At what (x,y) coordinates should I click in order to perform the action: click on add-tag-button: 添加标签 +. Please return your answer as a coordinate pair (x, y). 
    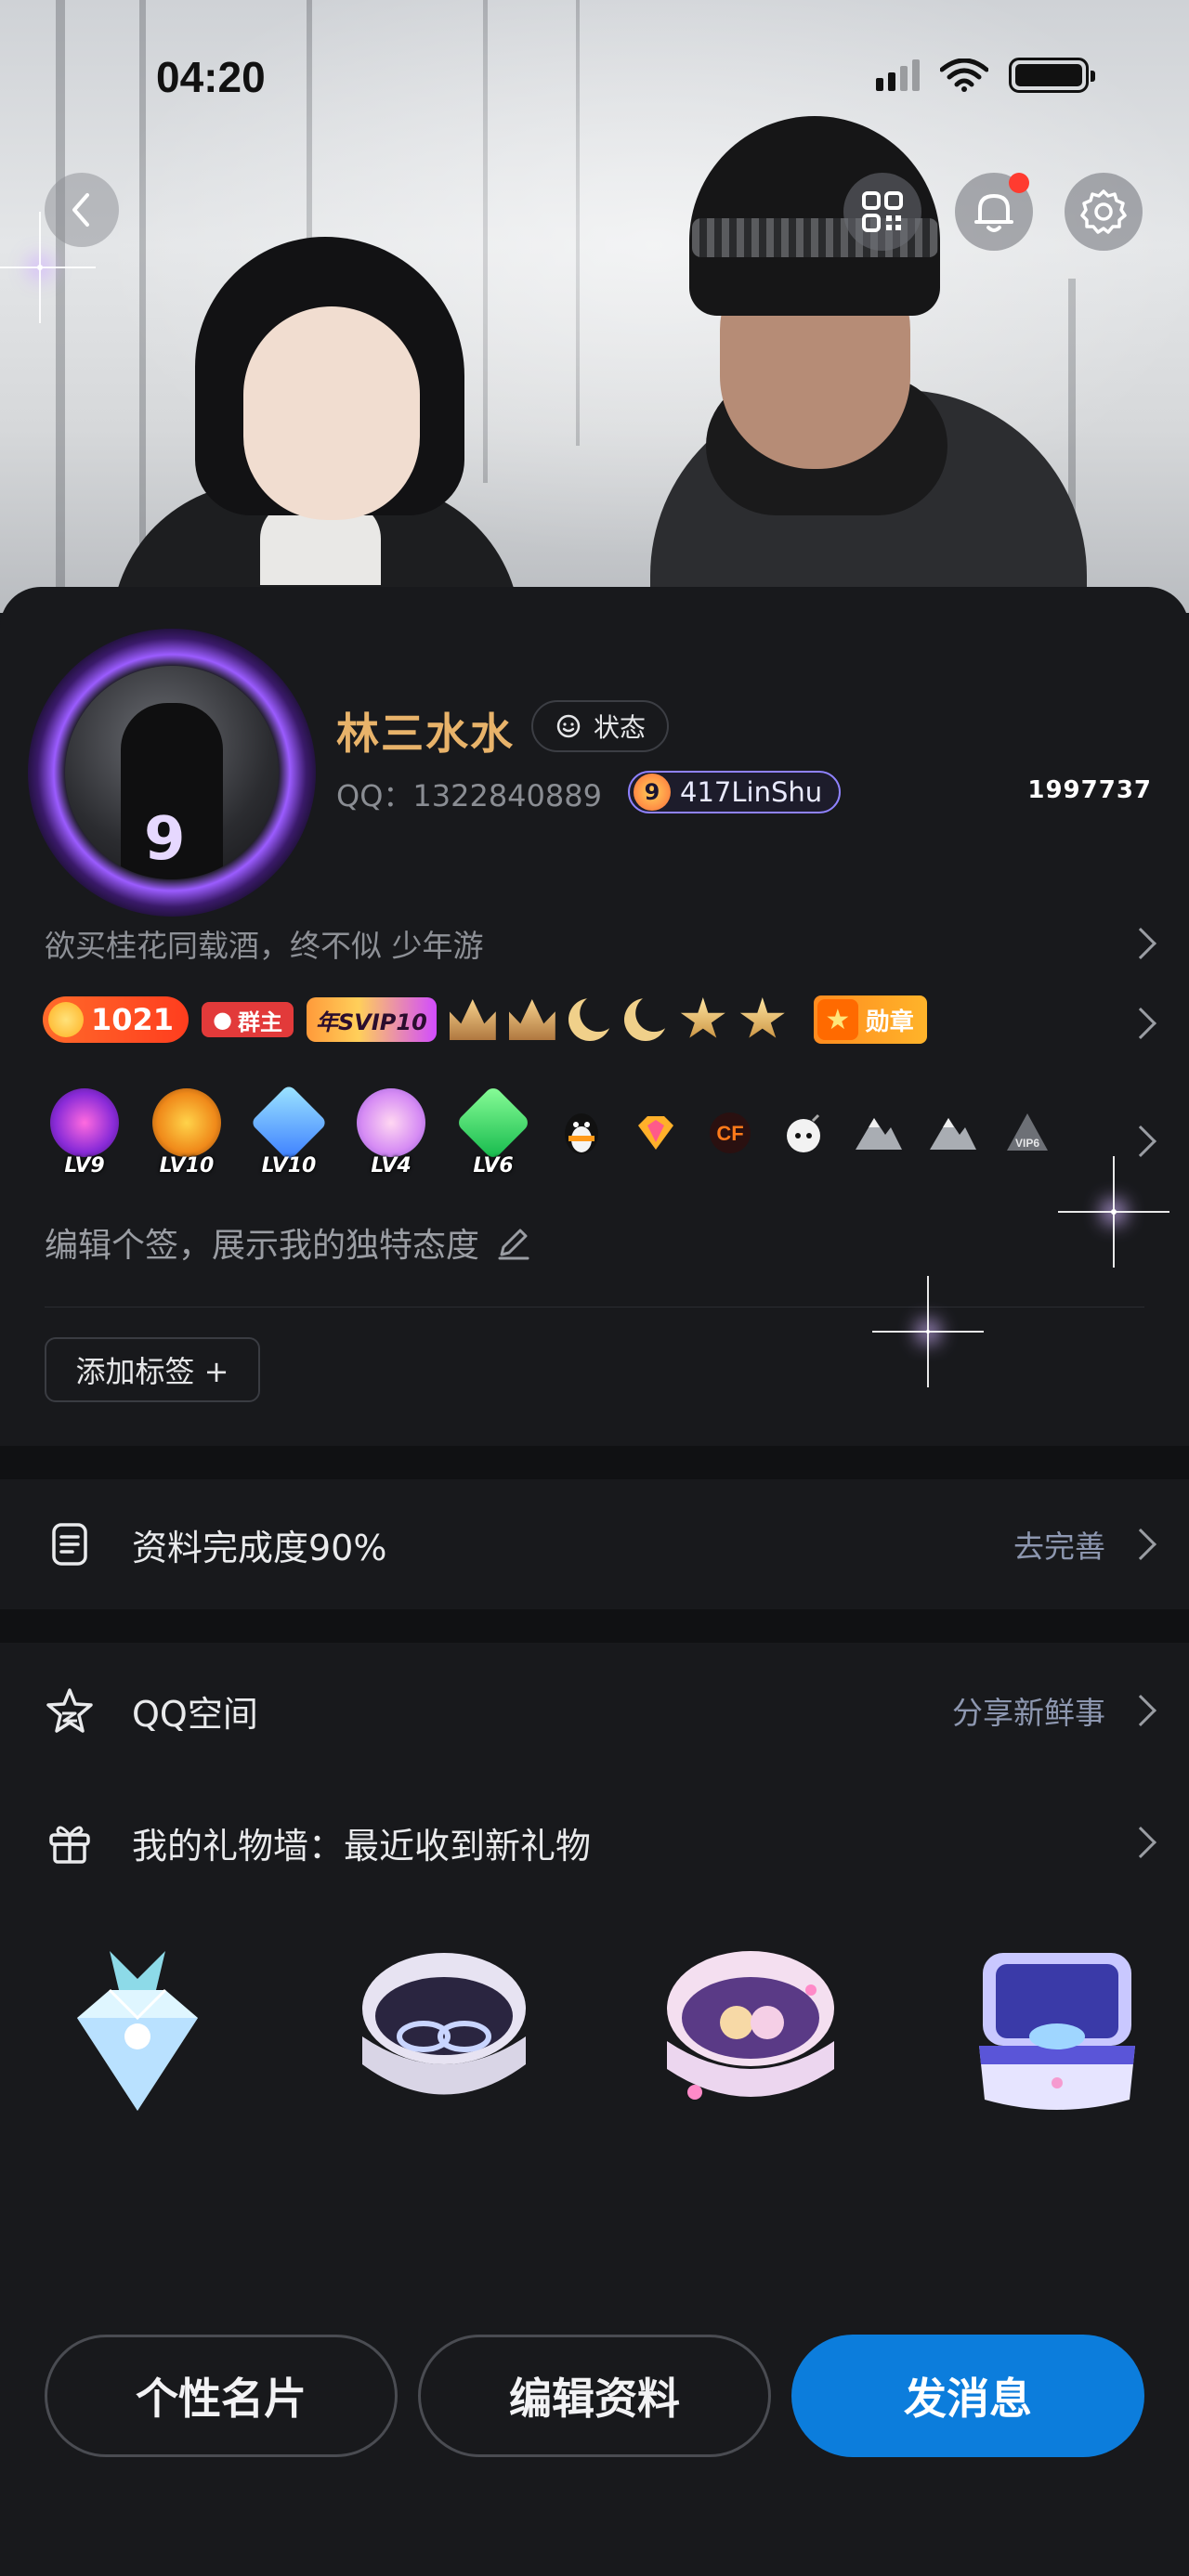
    Looking at the image, I should click on (152, 1369).